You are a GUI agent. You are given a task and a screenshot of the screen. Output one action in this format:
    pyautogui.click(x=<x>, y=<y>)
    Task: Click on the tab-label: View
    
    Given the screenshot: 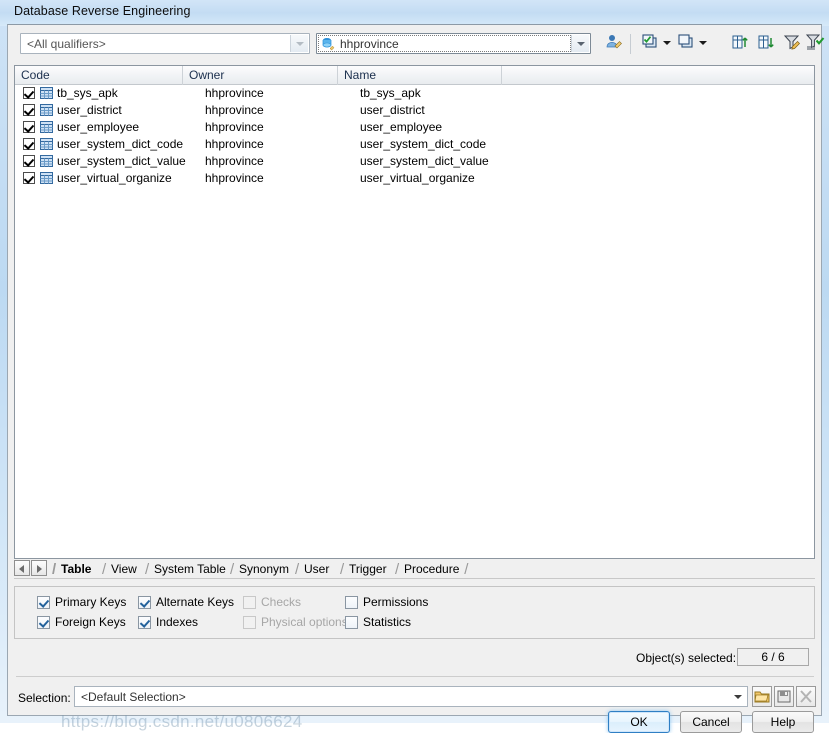 What is the action you would take?
    pyautogui.click(x=124, y=569)
    